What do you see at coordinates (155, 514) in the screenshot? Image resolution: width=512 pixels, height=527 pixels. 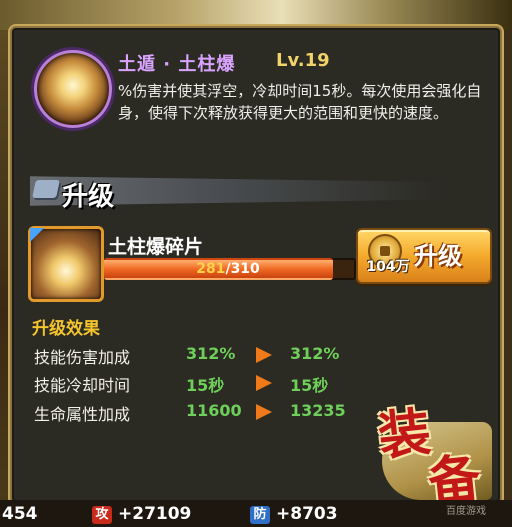 I see `attack-value: +27109` at bounding box center [155, 514].